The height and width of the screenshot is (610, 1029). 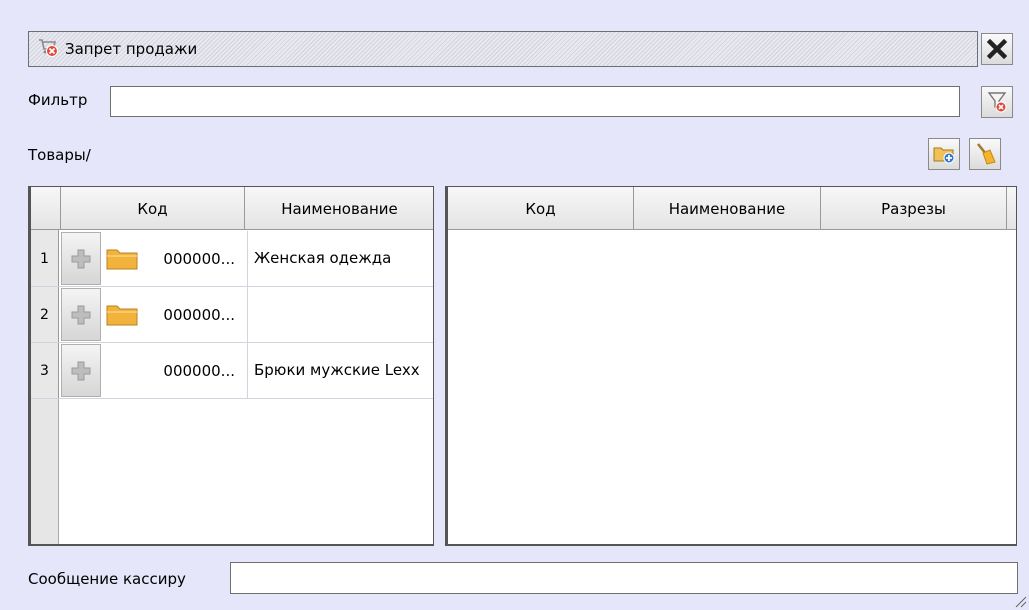 I want to click on table-row: 3 000000... Брюки мужские Lexx, so click(x=232, y=371).